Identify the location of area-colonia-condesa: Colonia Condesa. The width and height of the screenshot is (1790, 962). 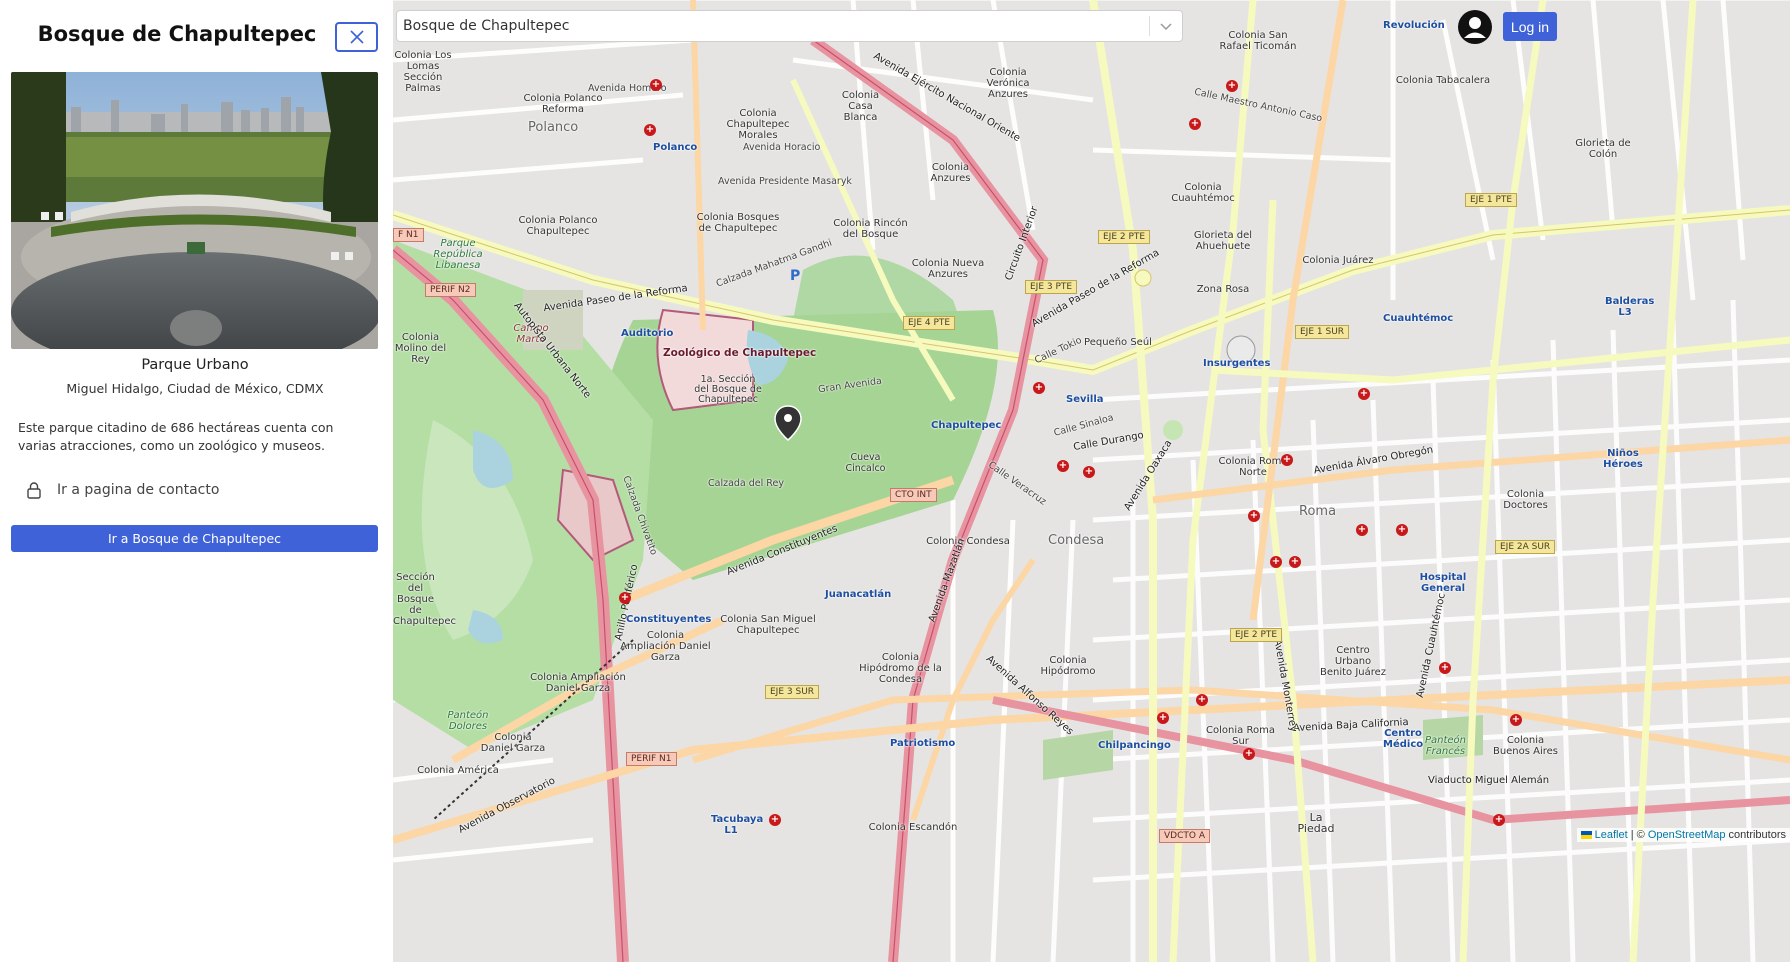
(968, 541).